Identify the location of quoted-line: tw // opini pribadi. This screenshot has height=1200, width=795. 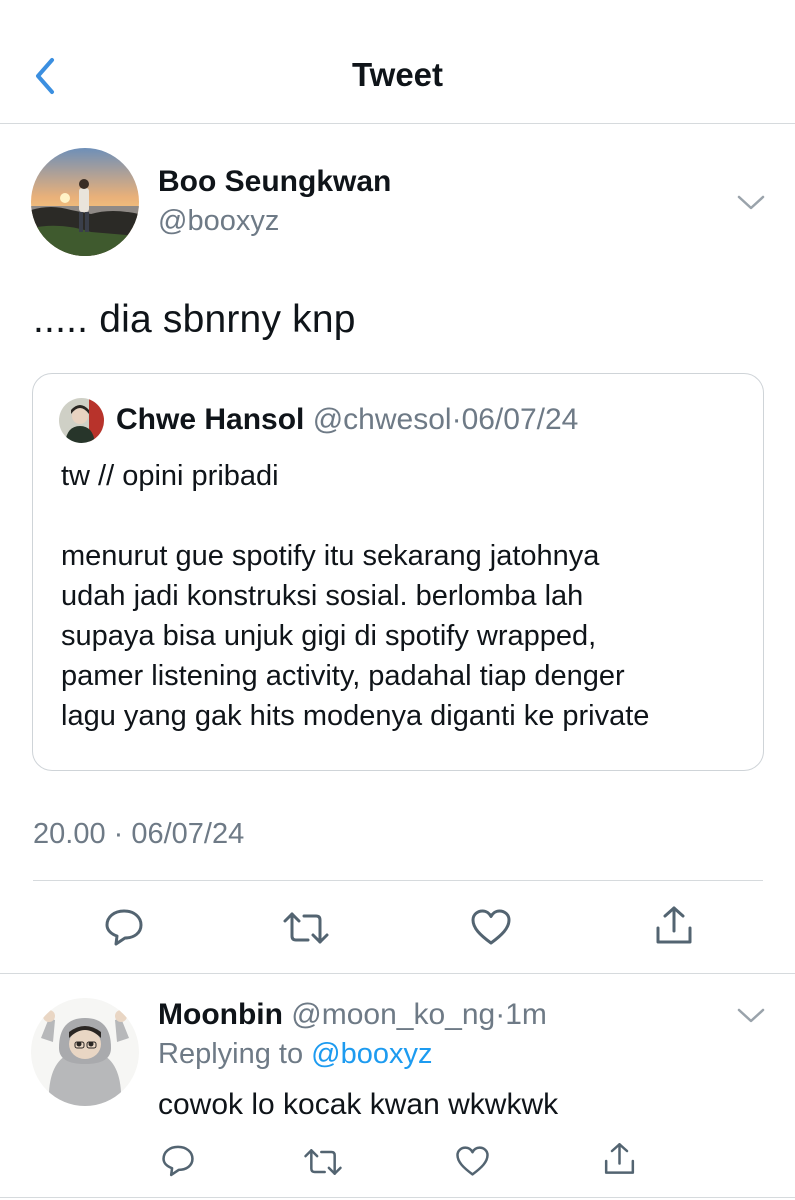
(170, 476).